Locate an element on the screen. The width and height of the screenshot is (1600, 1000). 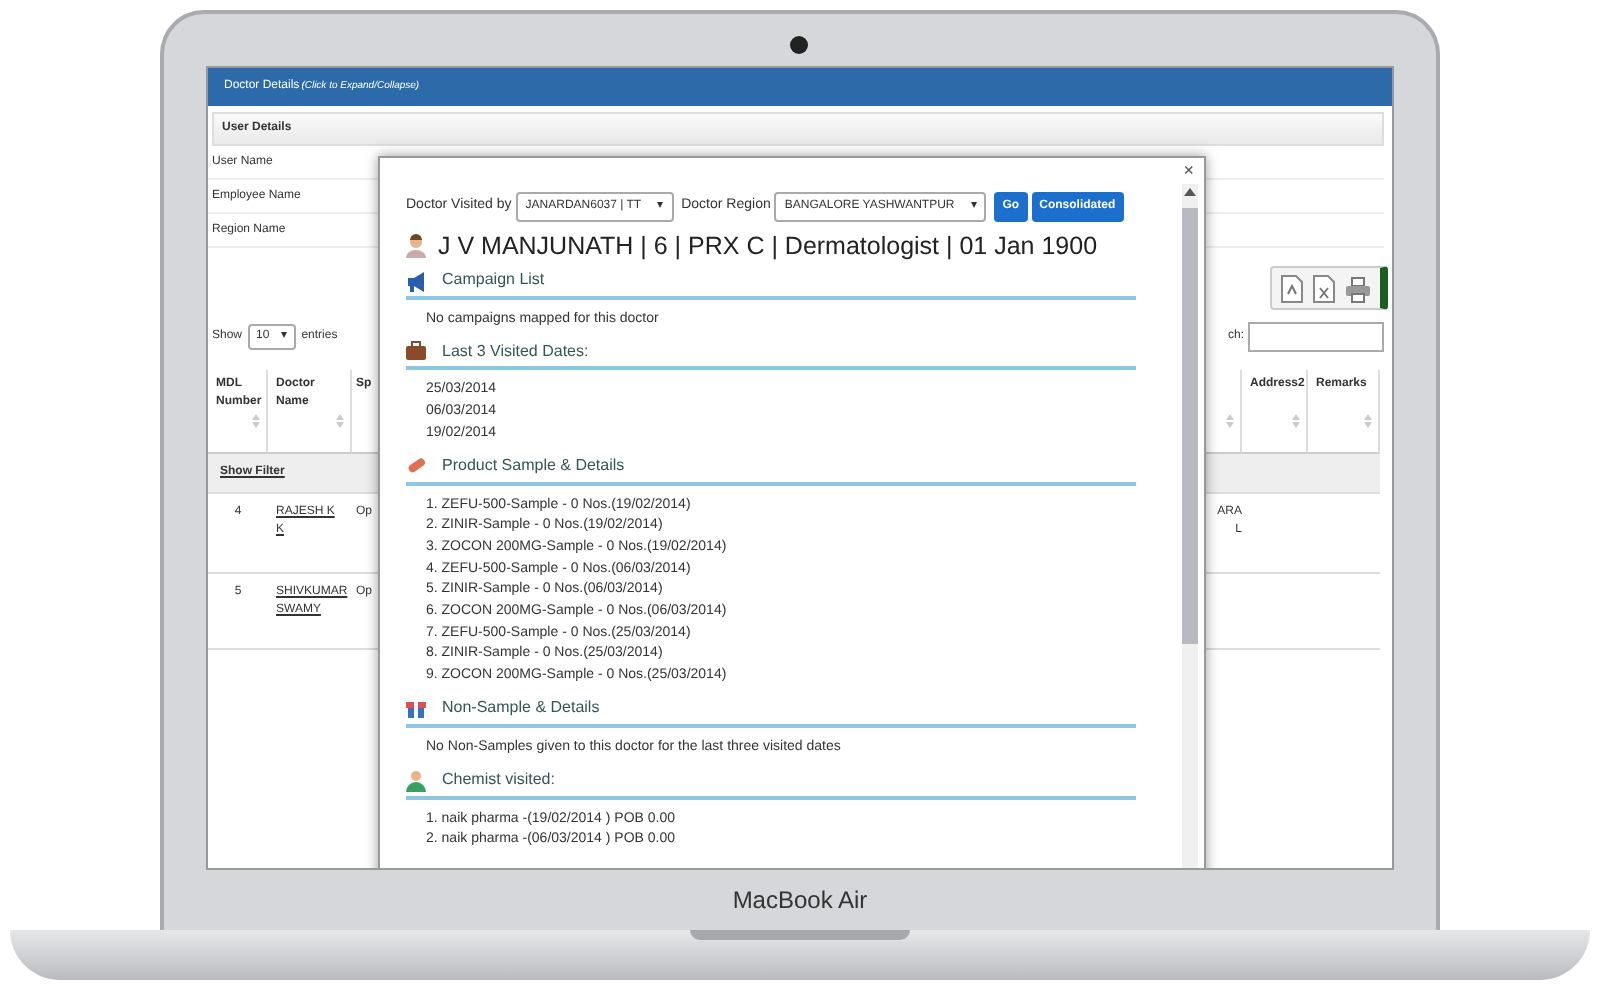
search-field is located at coordinates (1316, 336).